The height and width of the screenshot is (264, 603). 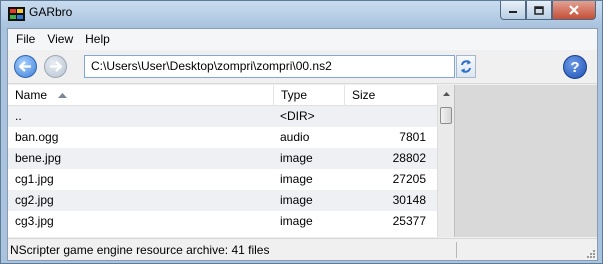 I want to click on scroll-up-button, so click(x=446, y=93).